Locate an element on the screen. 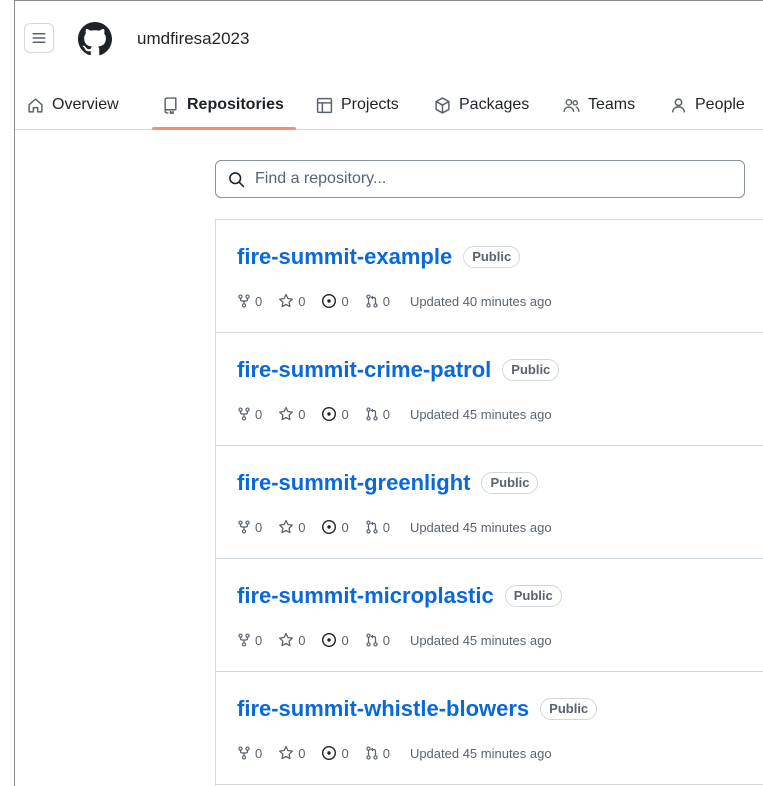 This screenshot has height=786, width=763. table-icon is located at coordinates (324, 105).